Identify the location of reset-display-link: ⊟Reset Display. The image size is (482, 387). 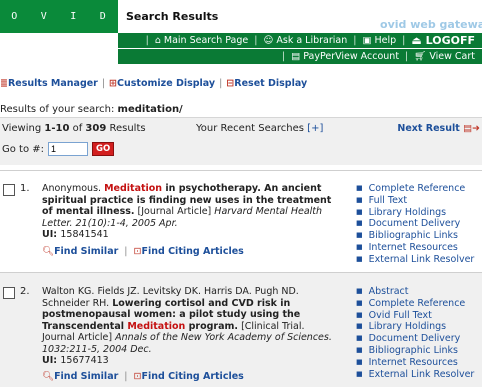
(266, 83).